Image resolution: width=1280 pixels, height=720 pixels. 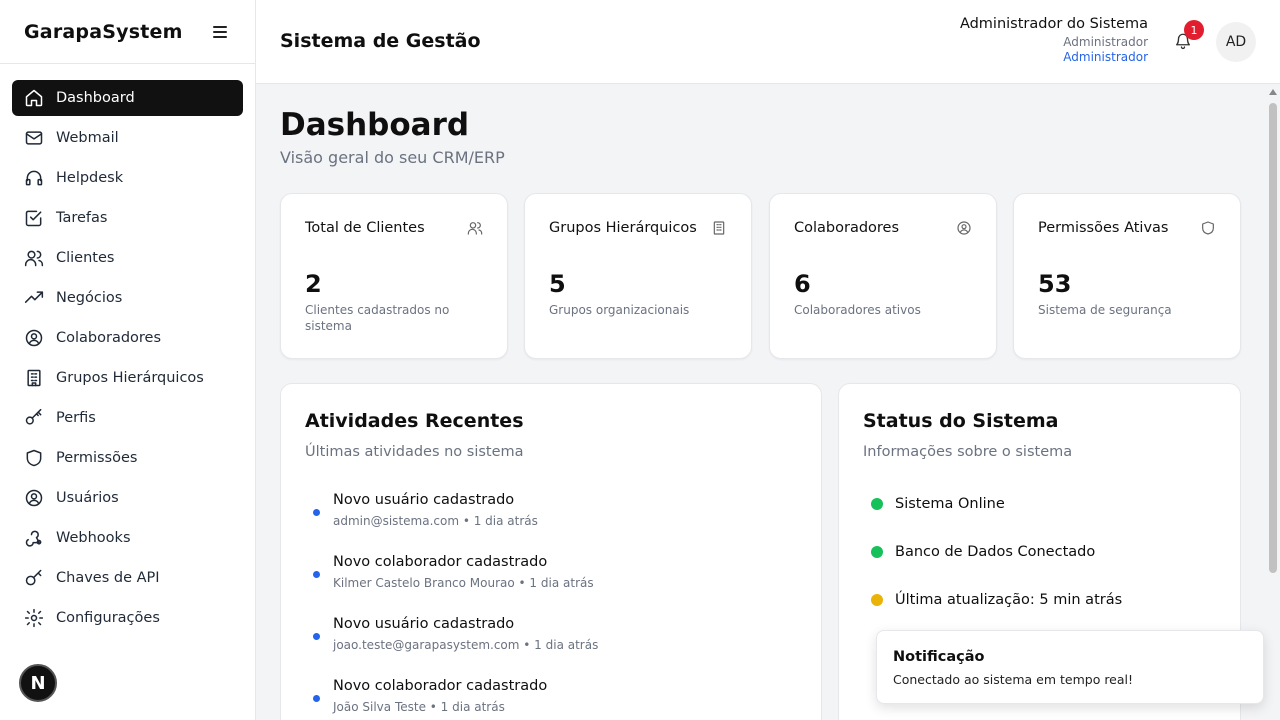 What do you see at coordinates (857, 310) in the screenshot?
I see `stat-description: Colaboradores ativos` at bounding box center [857, 310].